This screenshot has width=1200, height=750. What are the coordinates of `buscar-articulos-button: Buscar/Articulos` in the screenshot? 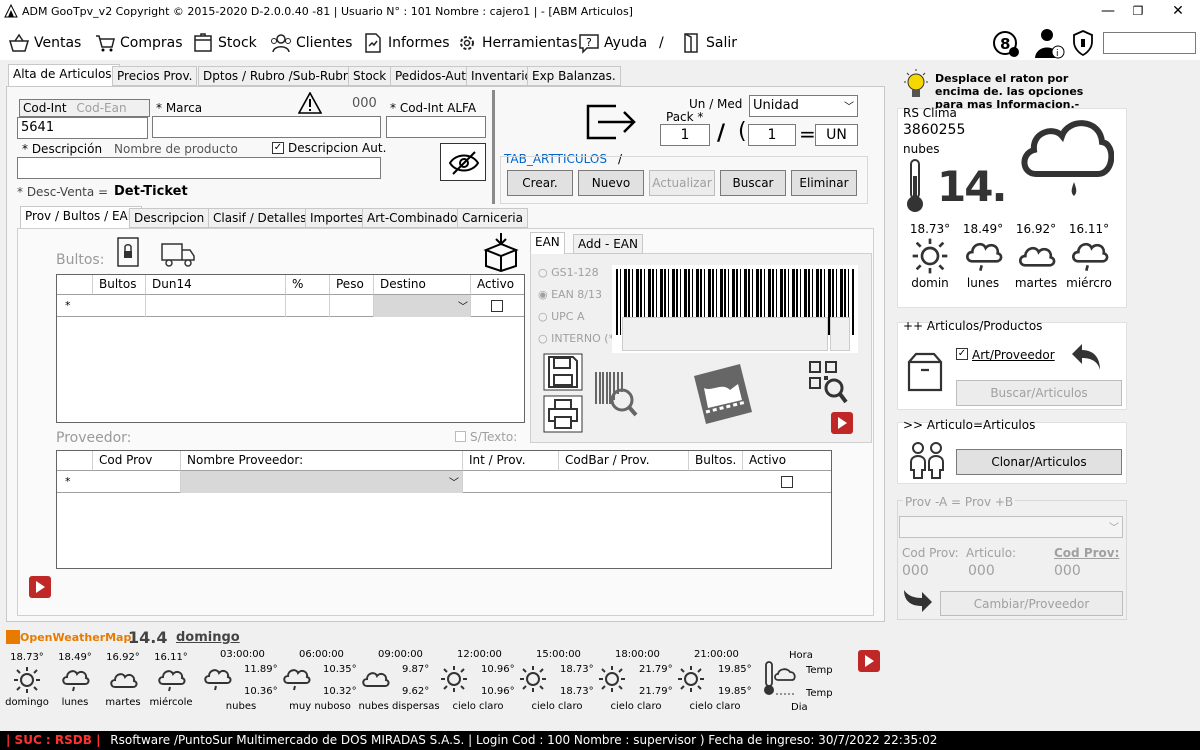 It's located at (1039, 393).